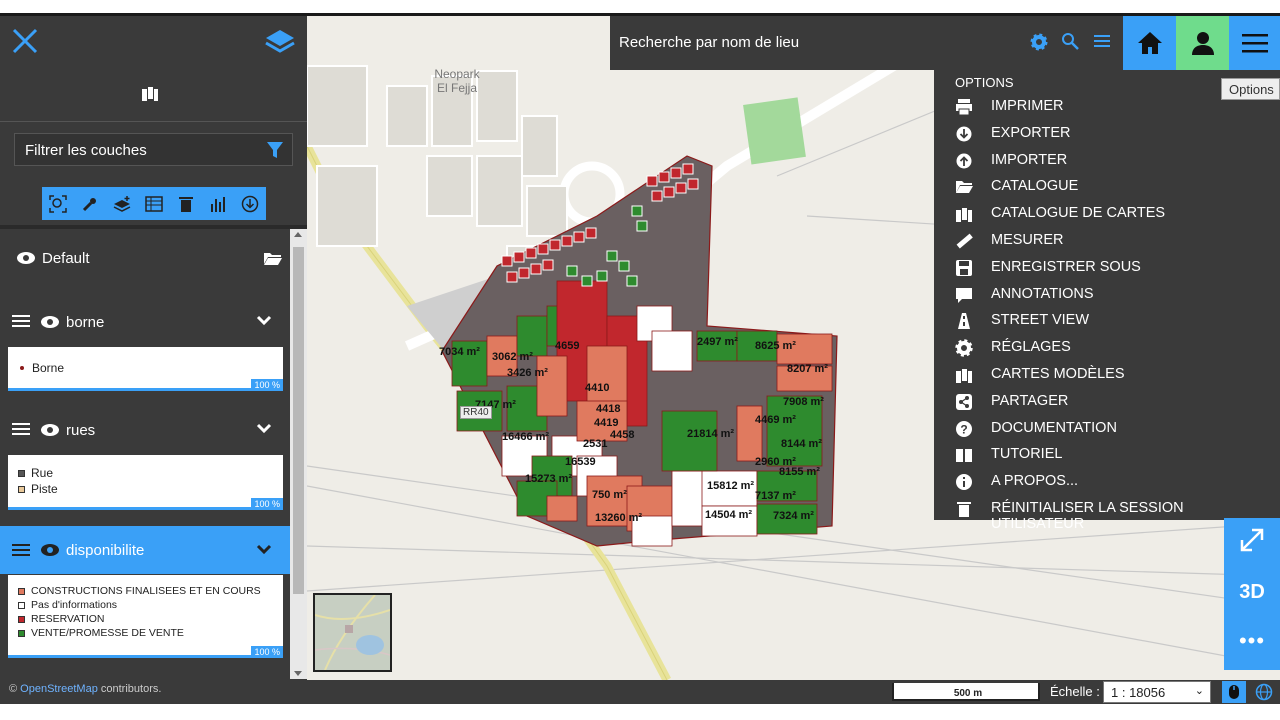  I want to click on scroll-down-arrow, so click(298, 673).